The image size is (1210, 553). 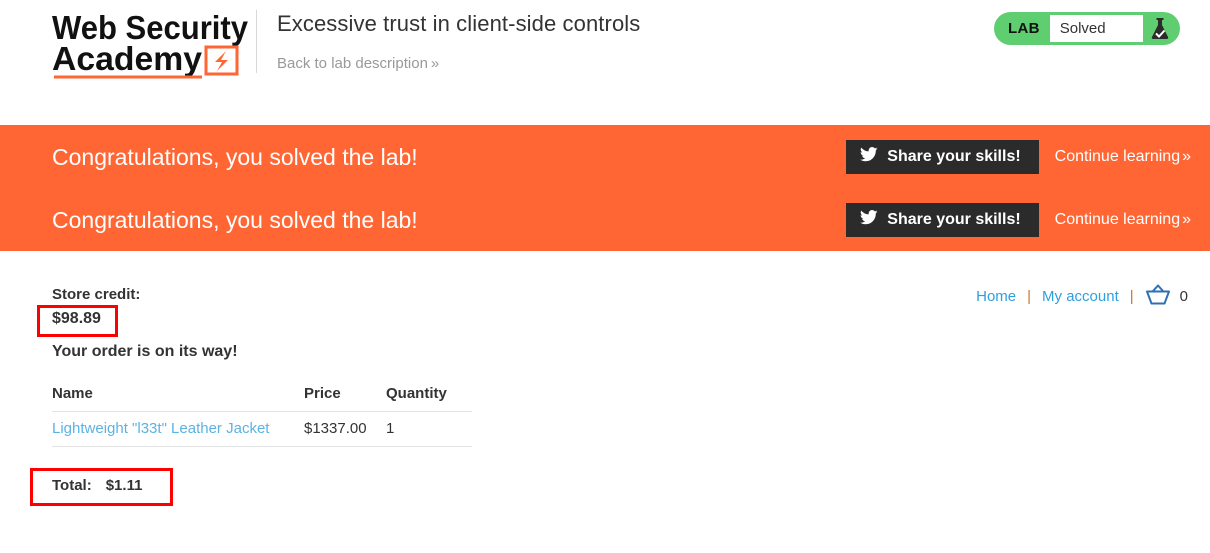 I want to click on product-link: Lightweight "l33t" Leather Jacket, so click(x=160, y=428).